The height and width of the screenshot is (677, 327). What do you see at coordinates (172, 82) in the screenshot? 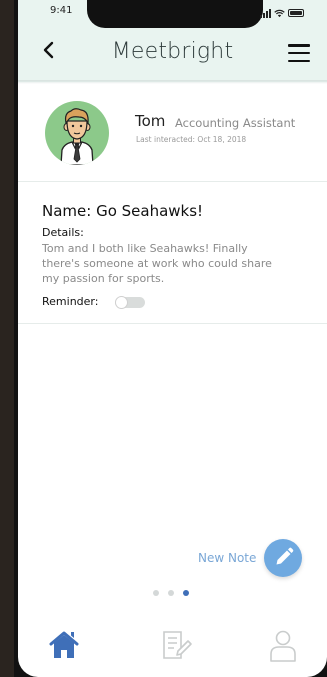
I see `header-shadow` at bounding box center [172, 82].